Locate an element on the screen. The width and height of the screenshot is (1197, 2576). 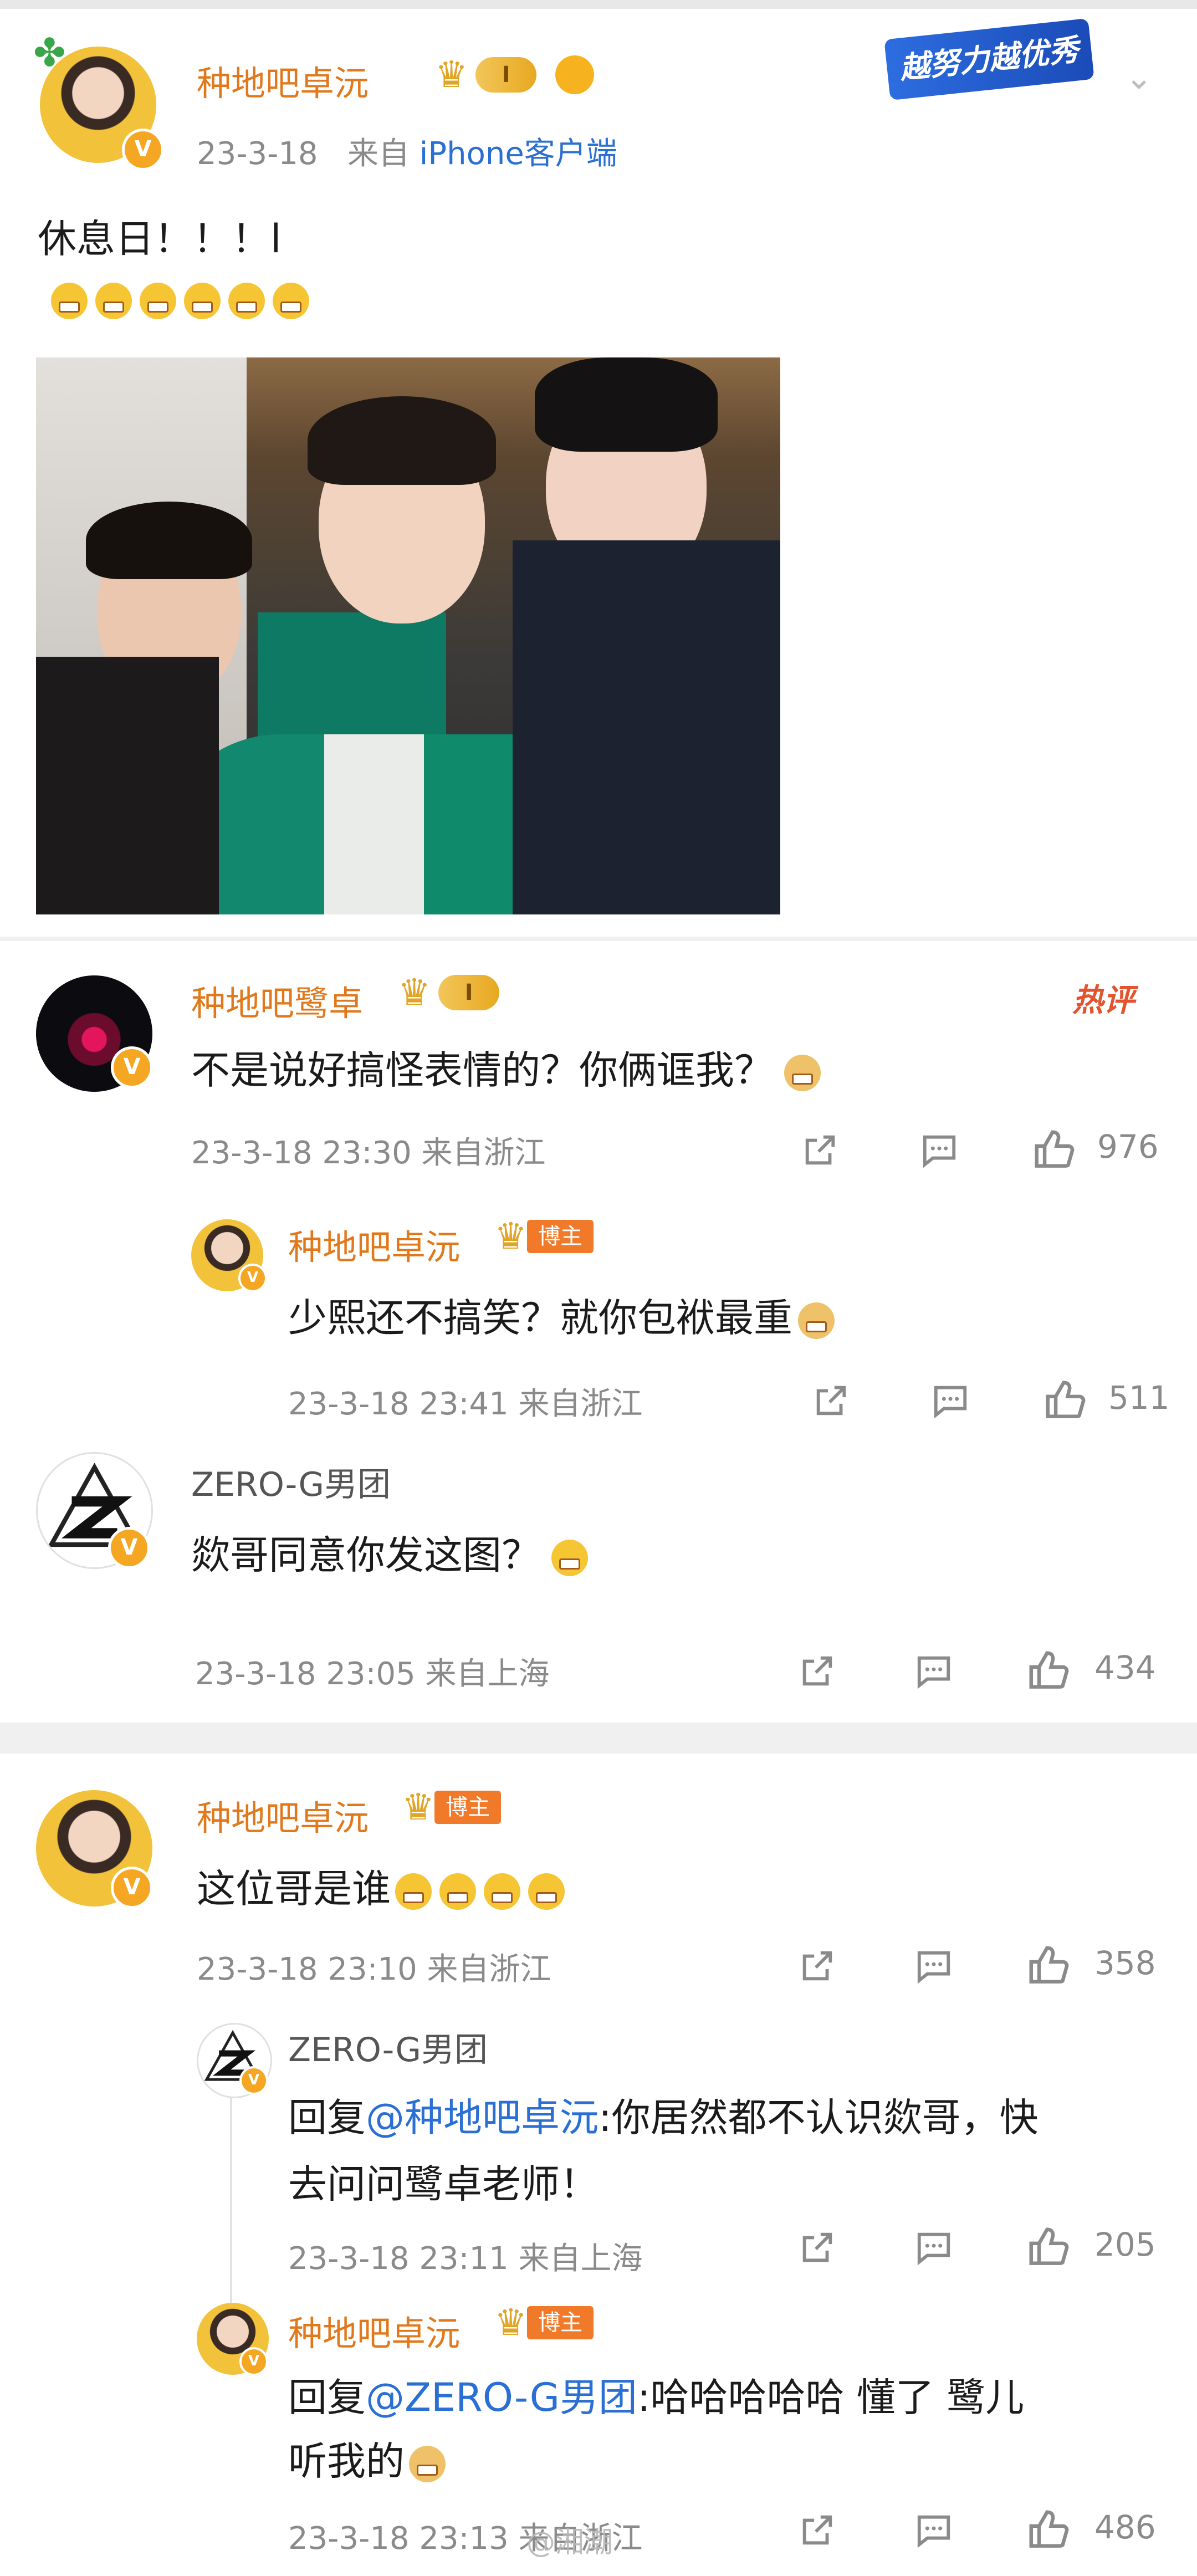
slogan-badge: 越努力越优秀 is located at coordinates (989, 60).